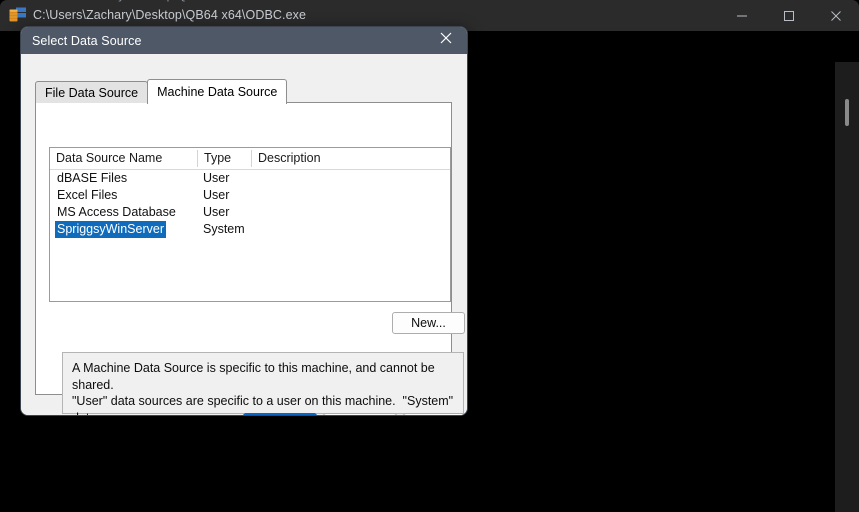  I want to click on database-icon, so click(18, 15).